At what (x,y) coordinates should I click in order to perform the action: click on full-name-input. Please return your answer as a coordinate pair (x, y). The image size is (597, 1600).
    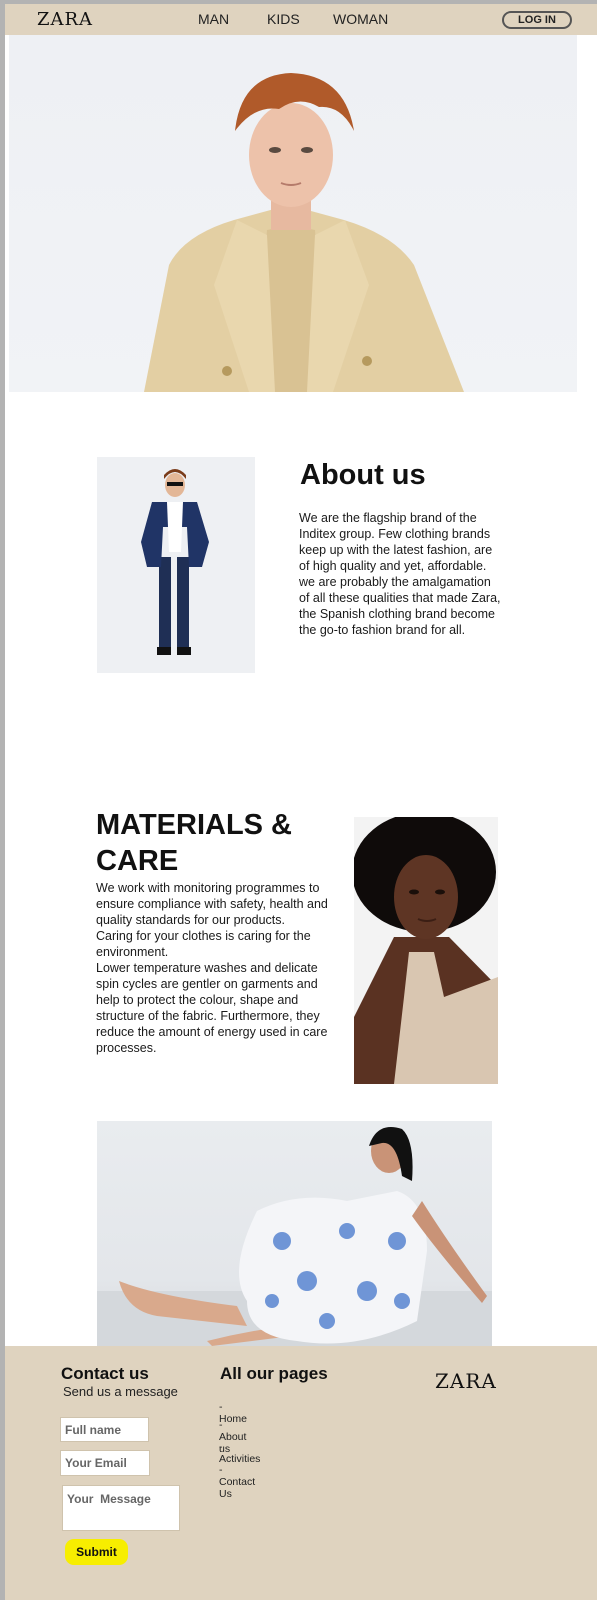
    Looking at the image, I should click on (104, 1429).